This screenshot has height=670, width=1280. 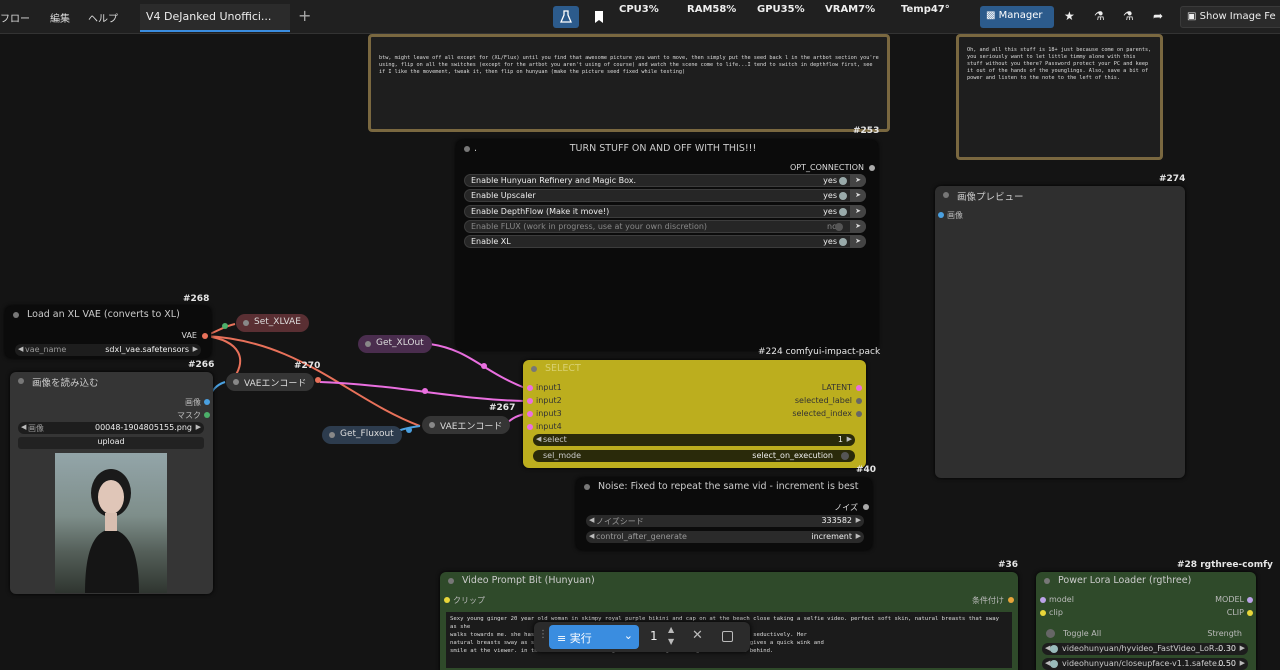 What do you see at coordinates (694, 440) in the screenshot?
I see `select-number-field: select 1` at bounding box center [694, 440].